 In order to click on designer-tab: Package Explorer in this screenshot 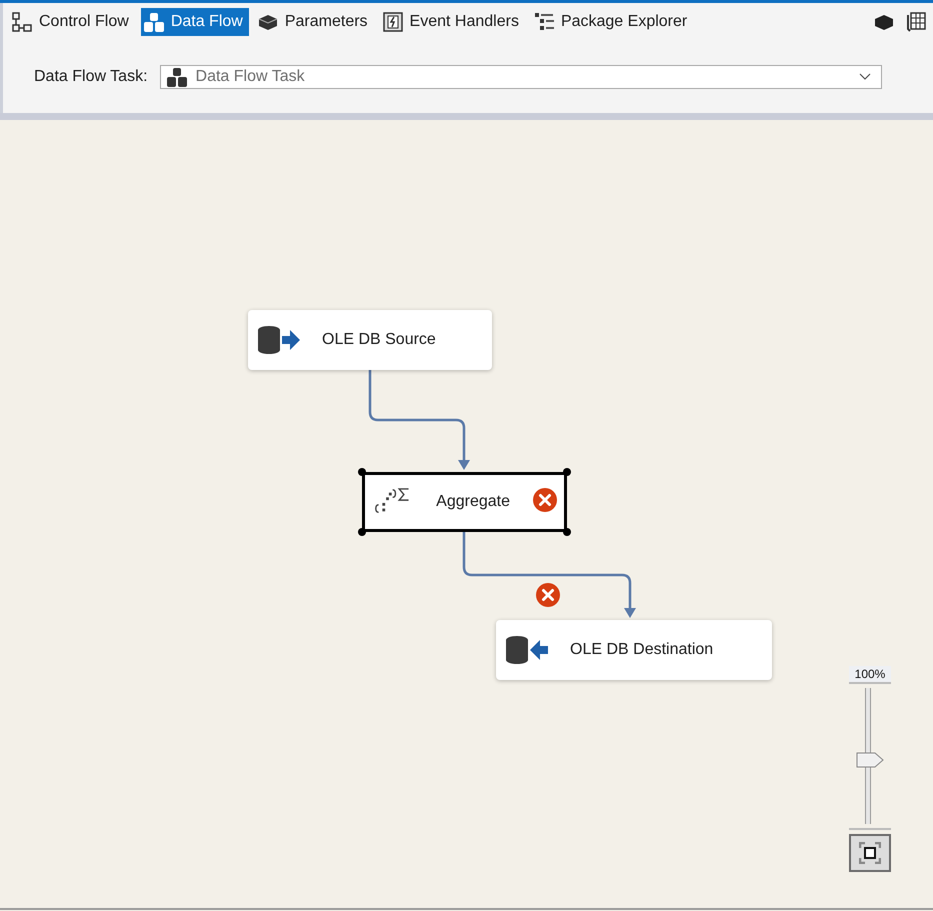, I will do `click(612, 22)`.